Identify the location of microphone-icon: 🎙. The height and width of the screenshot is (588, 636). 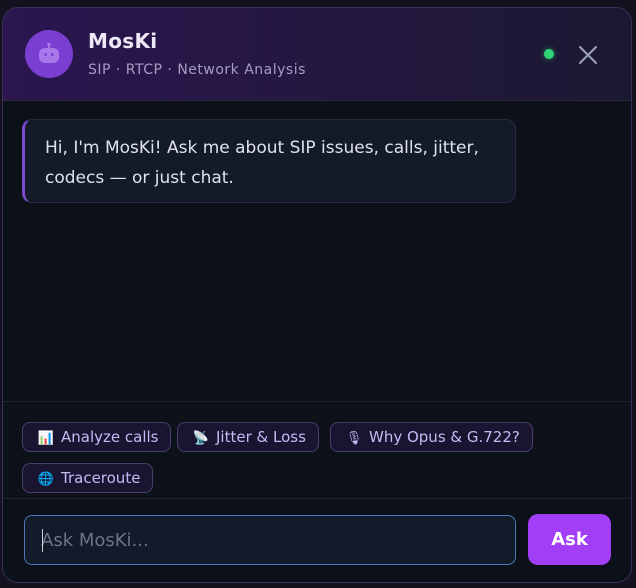
(354, 438).